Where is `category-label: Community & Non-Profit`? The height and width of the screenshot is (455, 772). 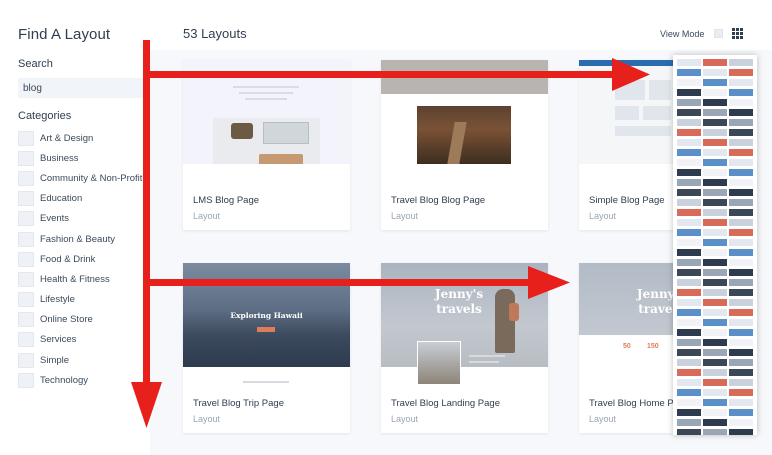 category-label: Community & Non-Profit is located at coordinates (91, 178).